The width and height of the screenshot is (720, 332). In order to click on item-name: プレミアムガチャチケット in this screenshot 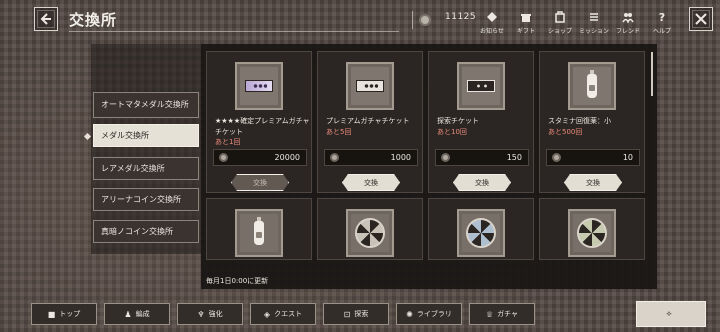, I will do `click(368, 121)`.